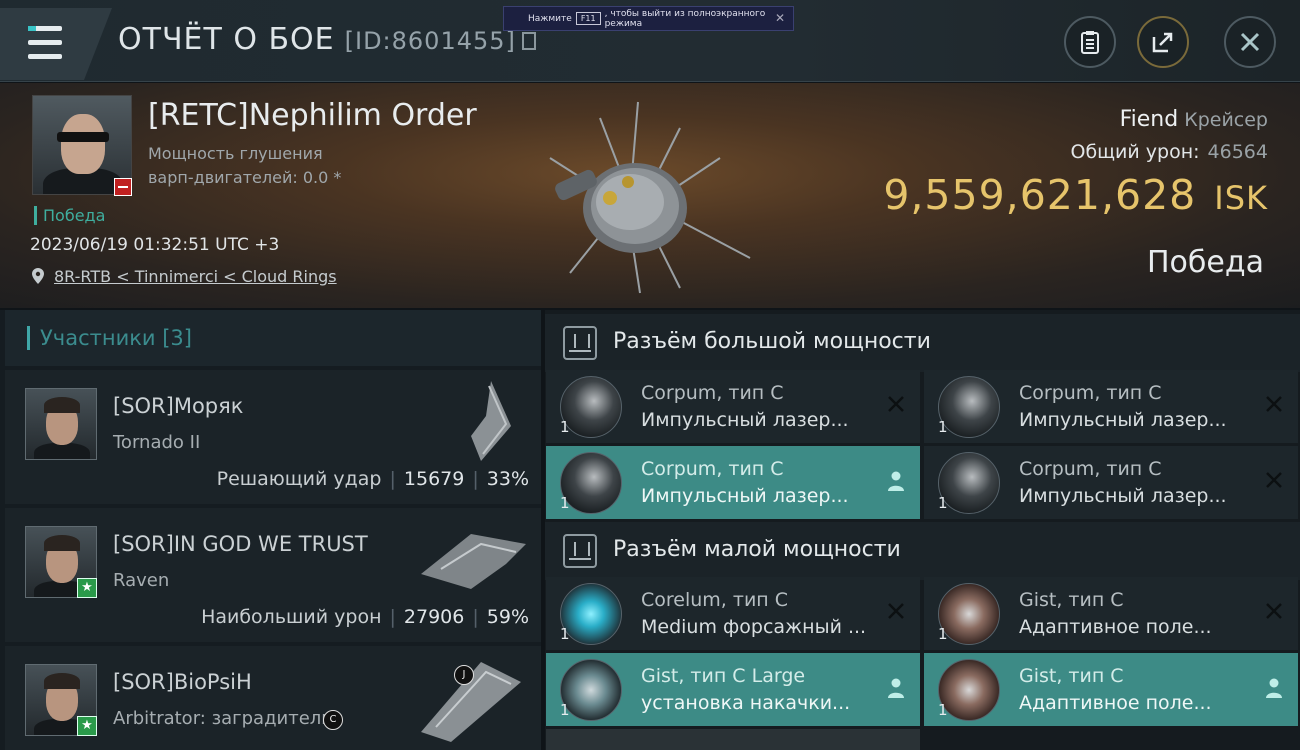 The image size is (1300, 750). Describe the element at coordinates (195, 276) in the screenshot. I see `location-link: 8R-RTB < Tinnimerci < Cloud Rings` at that location.